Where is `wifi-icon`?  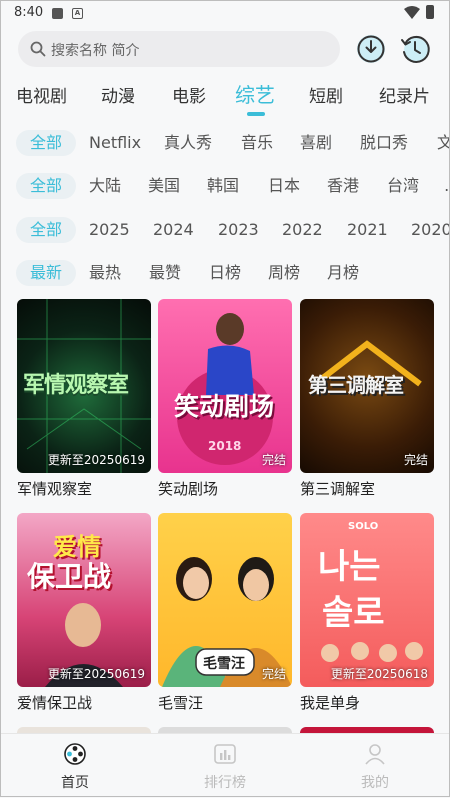 wifi-icon is located at coordinates (412, 12).